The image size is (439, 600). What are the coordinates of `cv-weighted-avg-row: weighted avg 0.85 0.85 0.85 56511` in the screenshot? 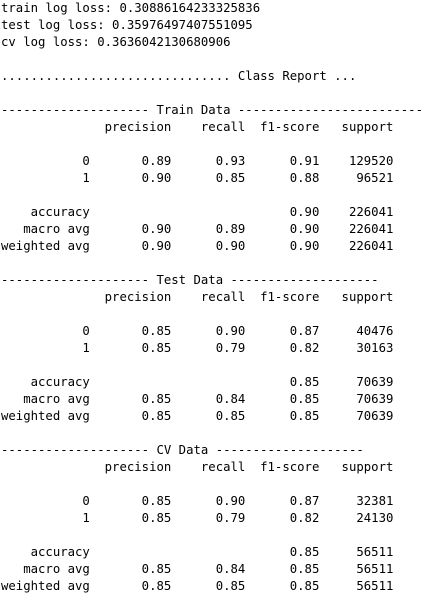 It's located at (197, 586).